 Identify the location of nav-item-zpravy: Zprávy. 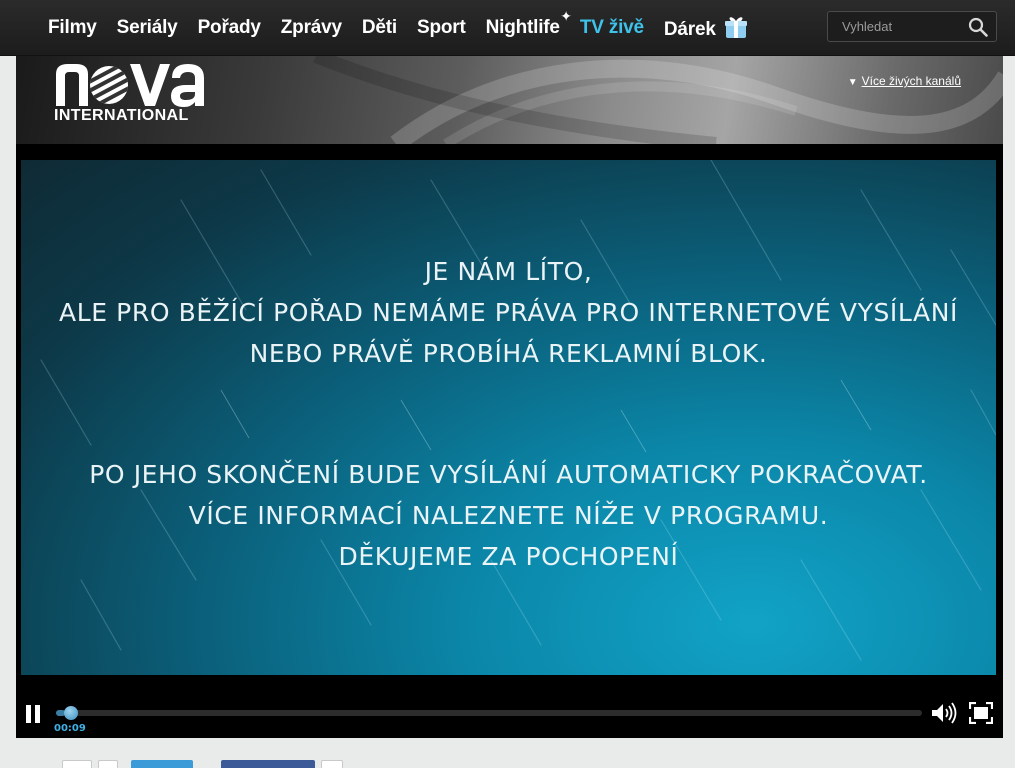
(311, 28).